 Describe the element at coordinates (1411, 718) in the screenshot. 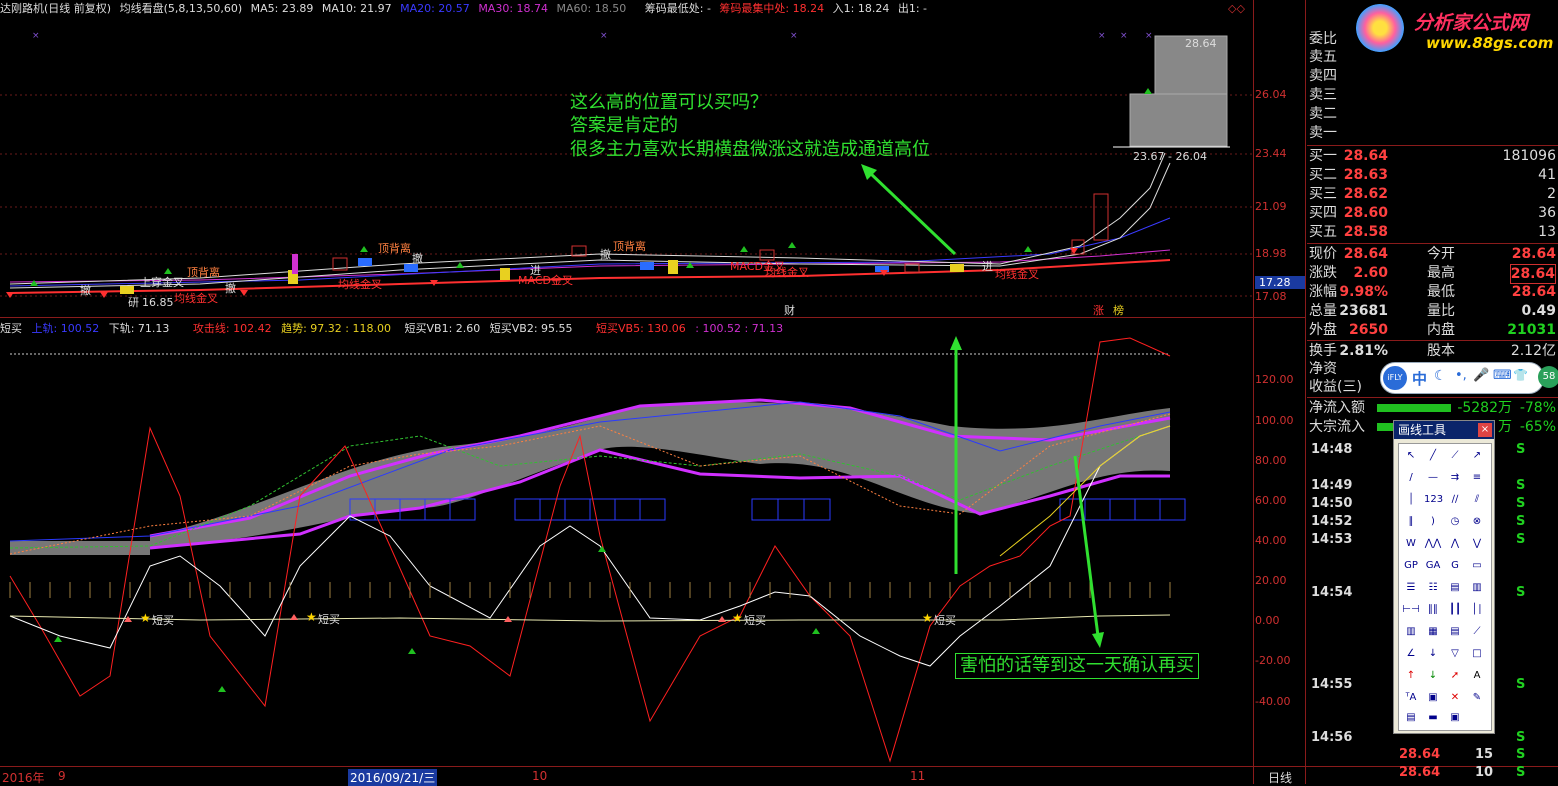

I see `list-tool-icon: ▤` at that location.